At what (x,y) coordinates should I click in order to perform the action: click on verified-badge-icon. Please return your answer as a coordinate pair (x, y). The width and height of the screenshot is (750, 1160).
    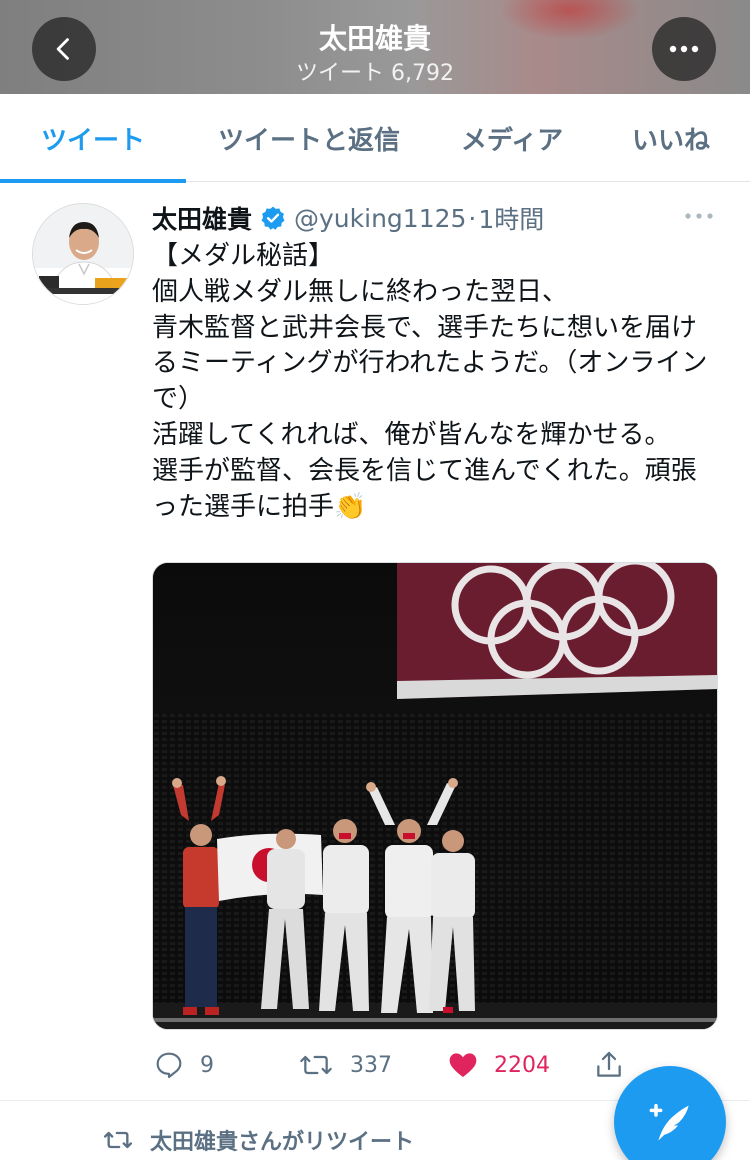
    Looking at the image, I should click on (273, 218).